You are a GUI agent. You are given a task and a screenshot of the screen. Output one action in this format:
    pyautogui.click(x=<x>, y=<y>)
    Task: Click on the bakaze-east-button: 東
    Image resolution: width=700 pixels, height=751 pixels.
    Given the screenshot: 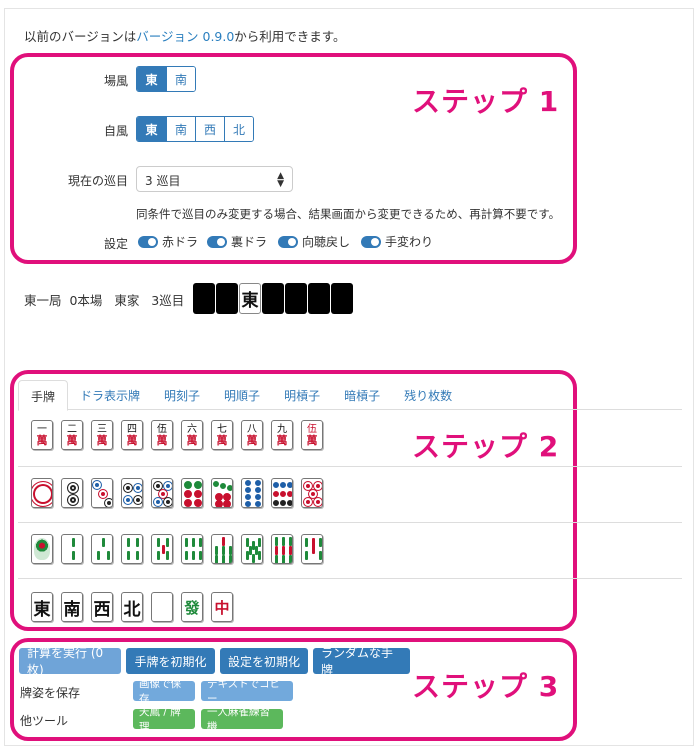 What is the action you would take?
    pyautogui.click(x=151, y=79)
    